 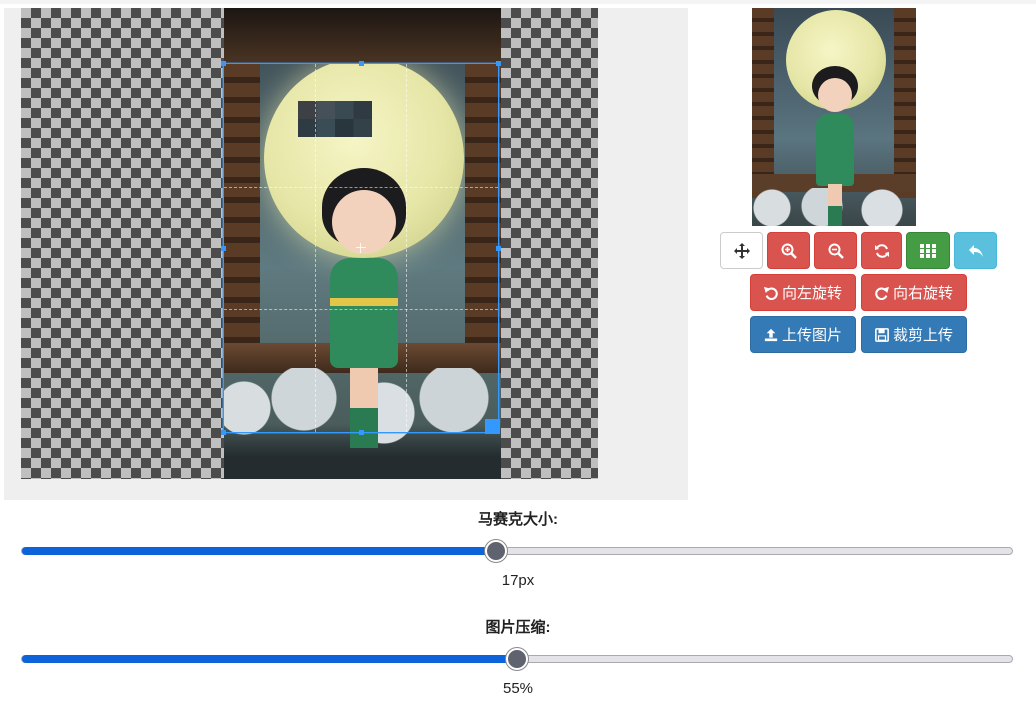 I want to click on undo-icon, so click(x=975, y=250).